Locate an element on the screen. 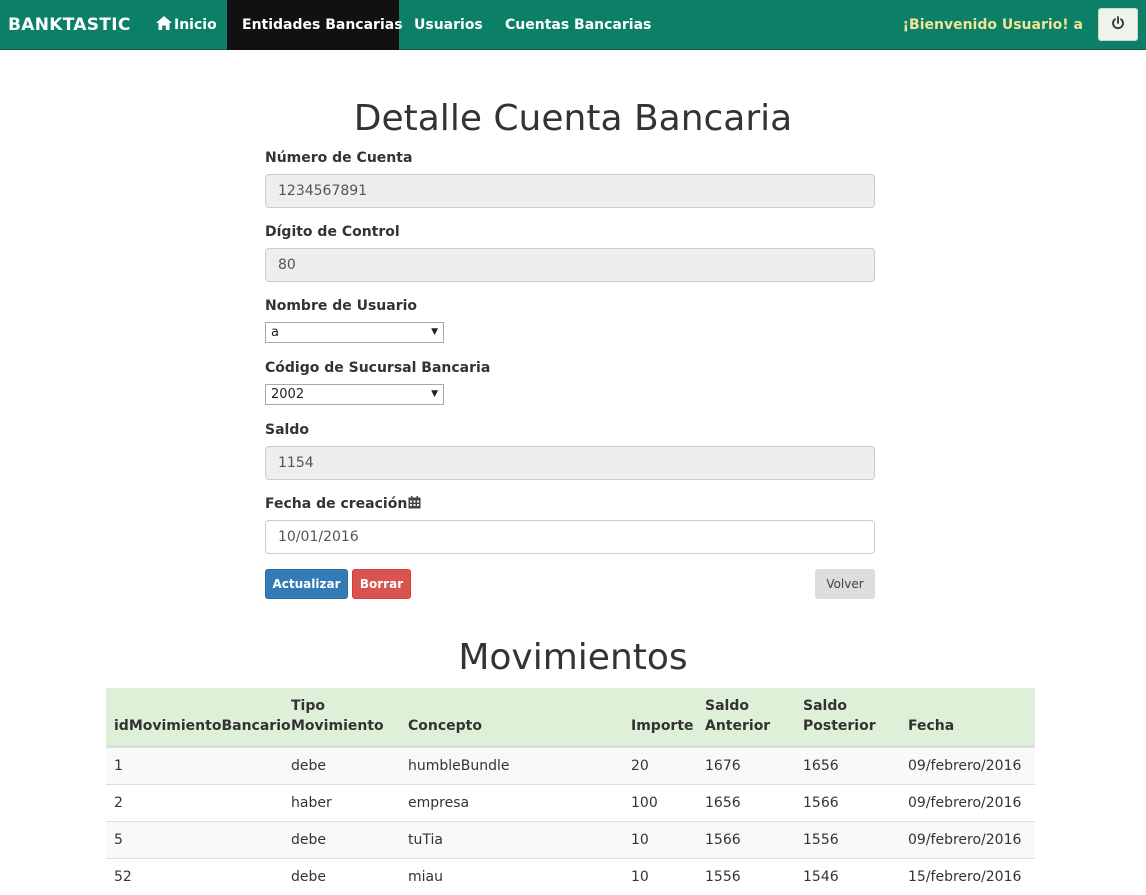 This screenshot has width=1146, height=895. logout-button is located at coordinates (1118, 24).